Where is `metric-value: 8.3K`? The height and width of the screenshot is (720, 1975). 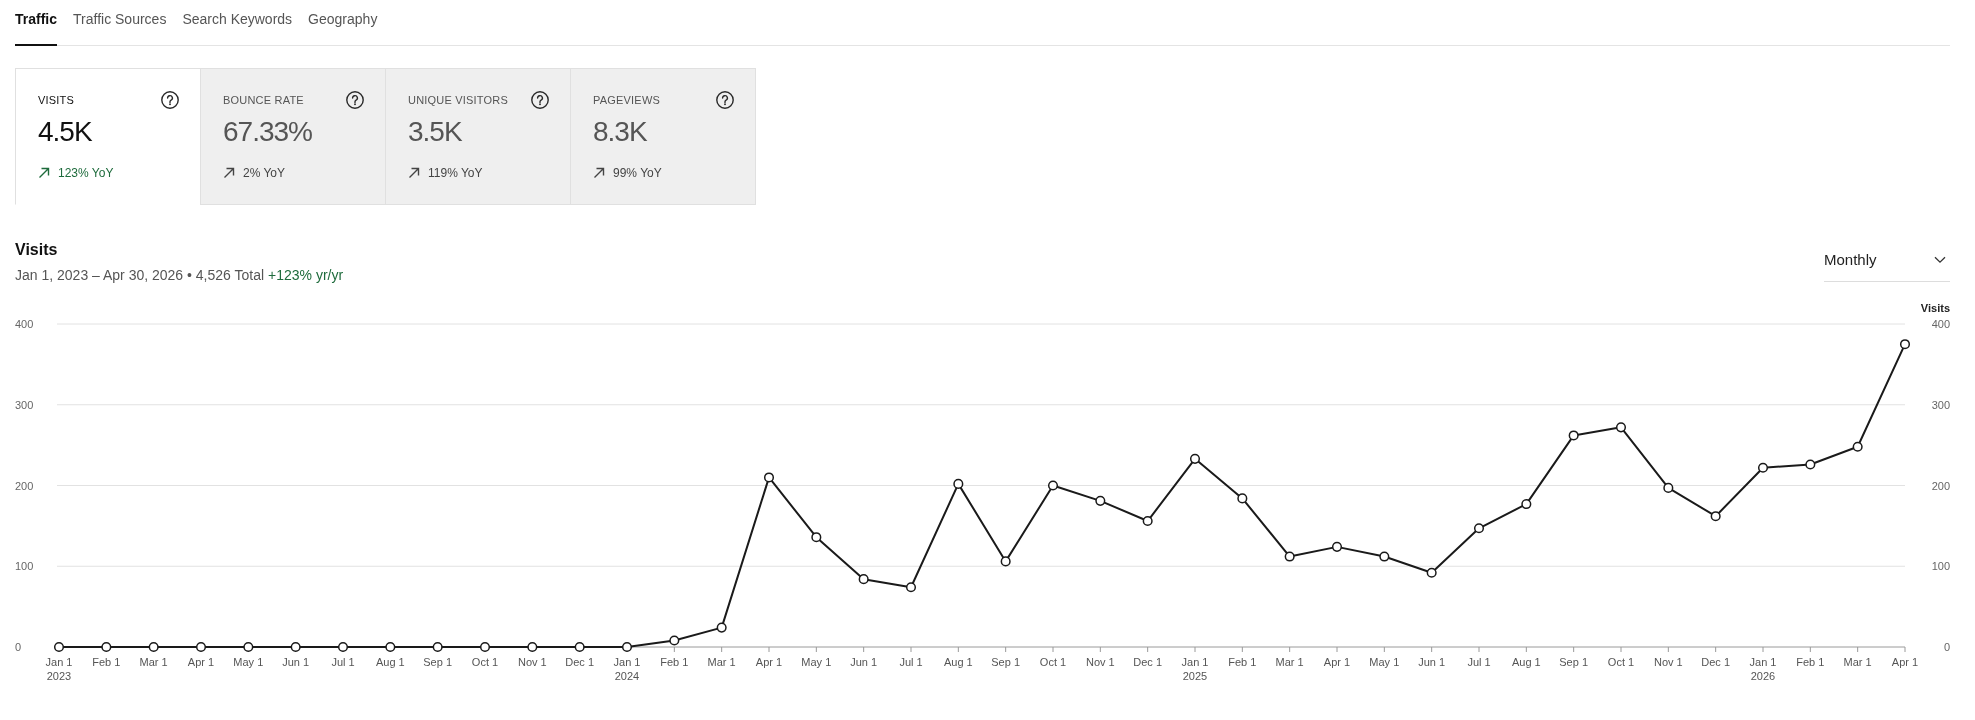 metric-value: 8.3K is located at coordinates (620, 132).